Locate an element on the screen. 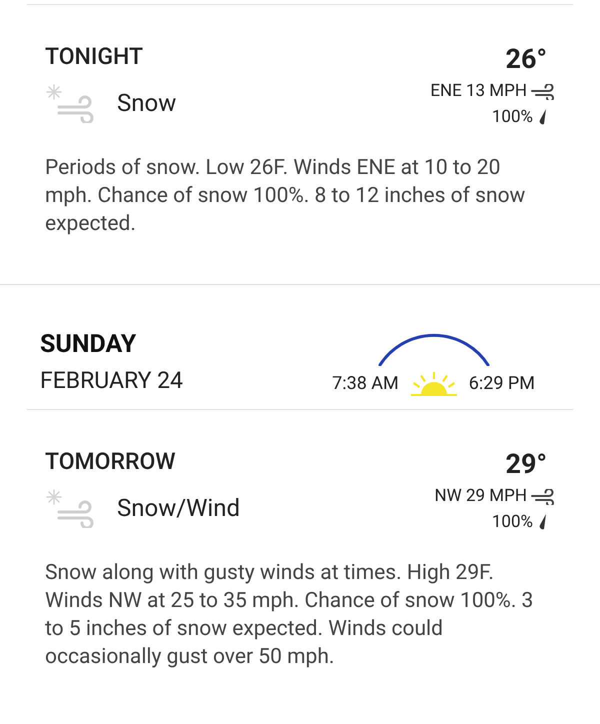 The width and height of the screenshot is (600, 724). forecast-description: Periods of snow. Low 26F. Winds ENE at 10 to 20 mph. Chance of snow 100%. 8 to 12 inches of snow expected. is located at coordinates (285, 196).